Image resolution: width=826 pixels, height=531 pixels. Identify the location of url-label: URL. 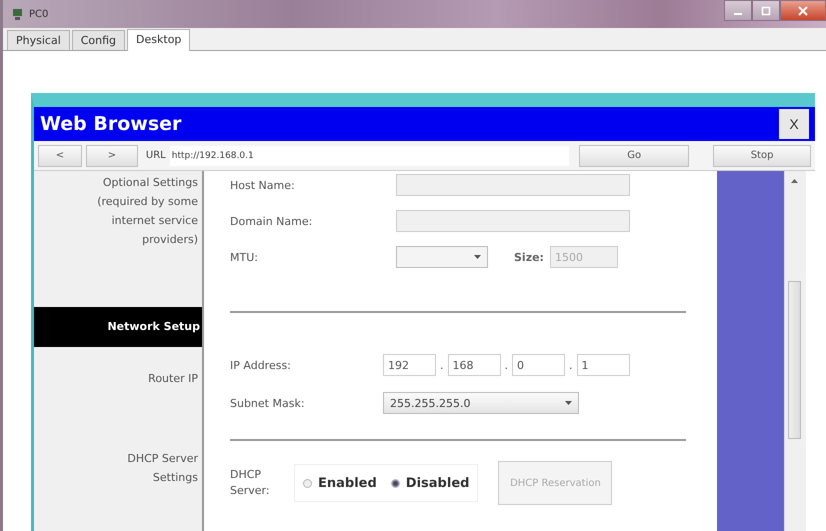
(156, 155).